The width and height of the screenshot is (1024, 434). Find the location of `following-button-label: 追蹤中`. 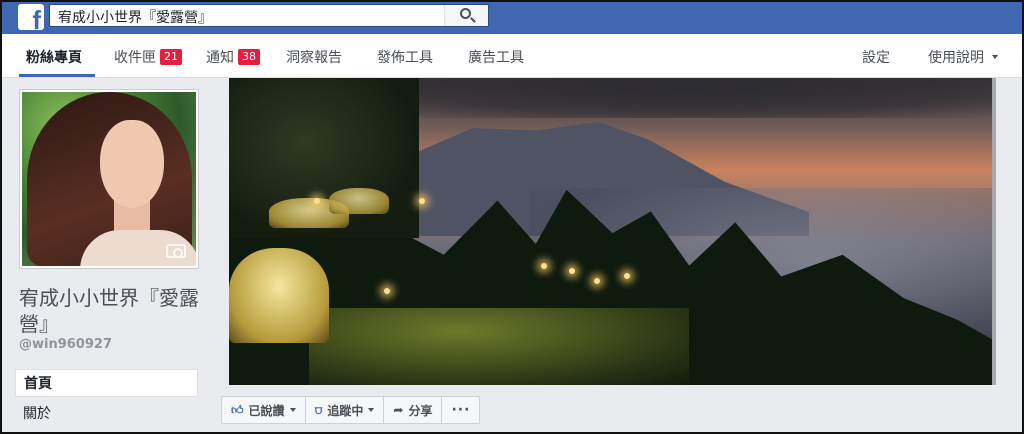

following-button-label: 追蹤中 is located at coordinates (345, 410).